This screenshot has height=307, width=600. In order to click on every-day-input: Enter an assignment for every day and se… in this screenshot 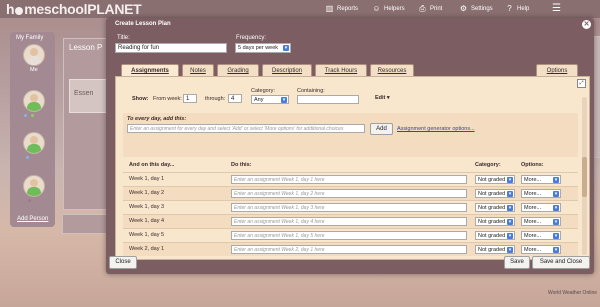, I will do `click(246, 128)`.